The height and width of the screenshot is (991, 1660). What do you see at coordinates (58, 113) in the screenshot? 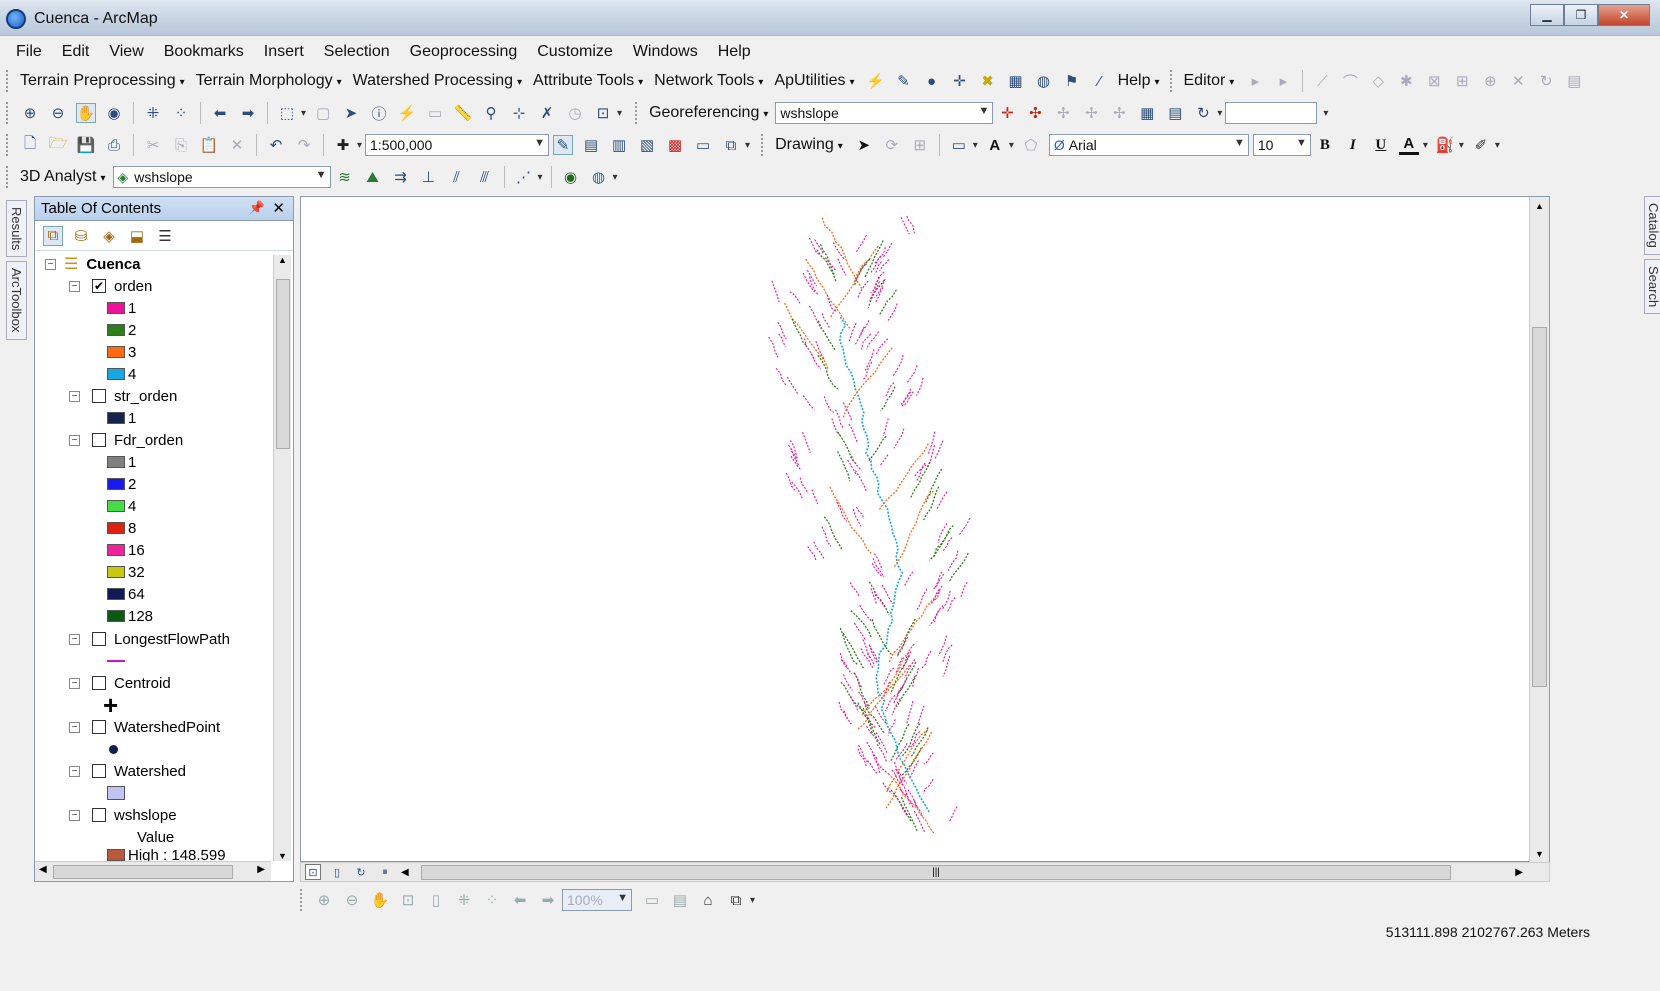
I see `zoom-out-icon: ⊖` at bounding box center [58, 113].